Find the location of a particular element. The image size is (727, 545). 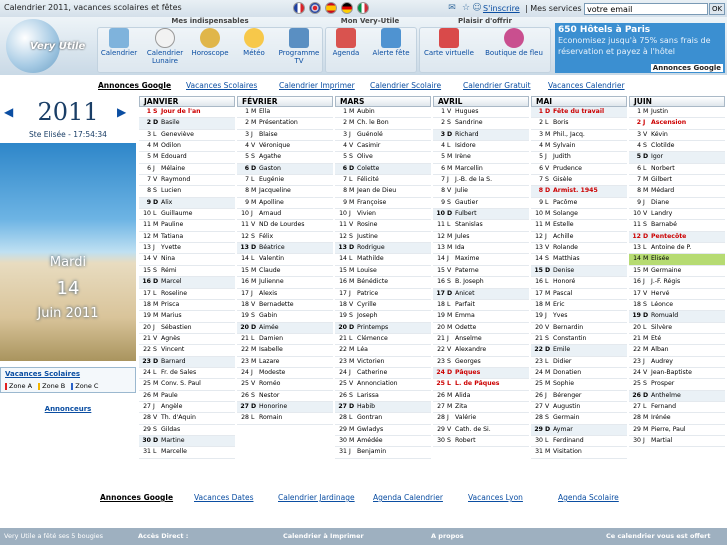

day-row: 27 M Zita is located at coordinates (481, 408).